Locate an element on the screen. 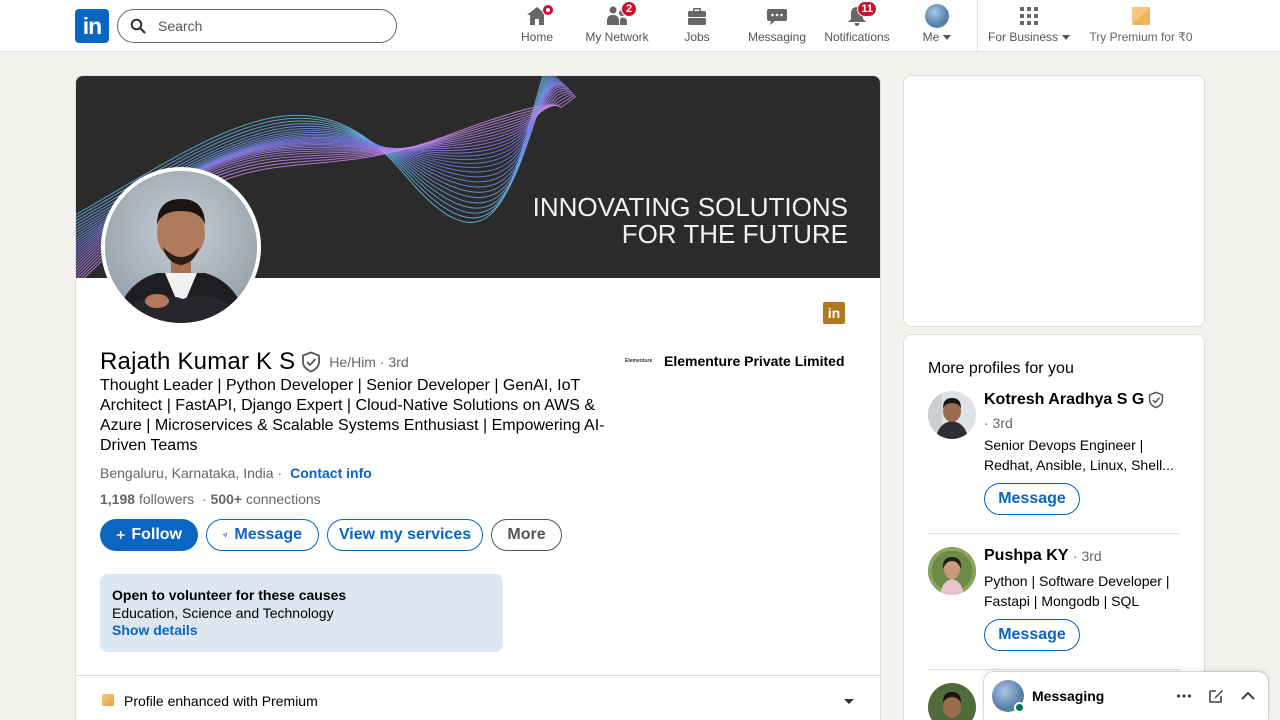 The width and height of the screenshot is (1280, 720). online-status-dot is located at coordinates (1019, 707).